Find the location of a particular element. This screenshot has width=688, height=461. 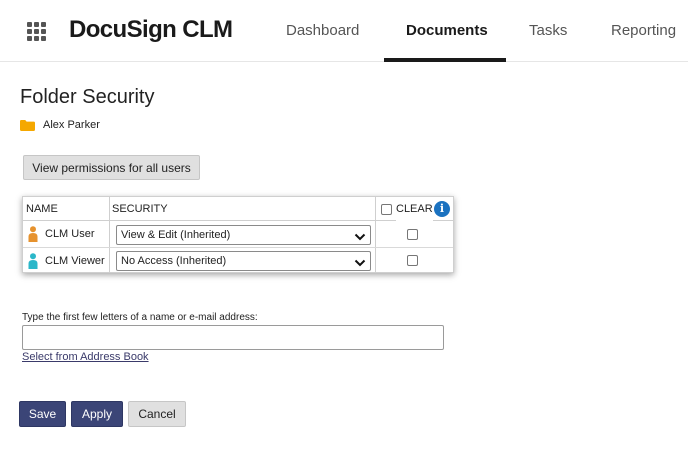

user-name: CLM Viewer is located at coordinates (75, 261).